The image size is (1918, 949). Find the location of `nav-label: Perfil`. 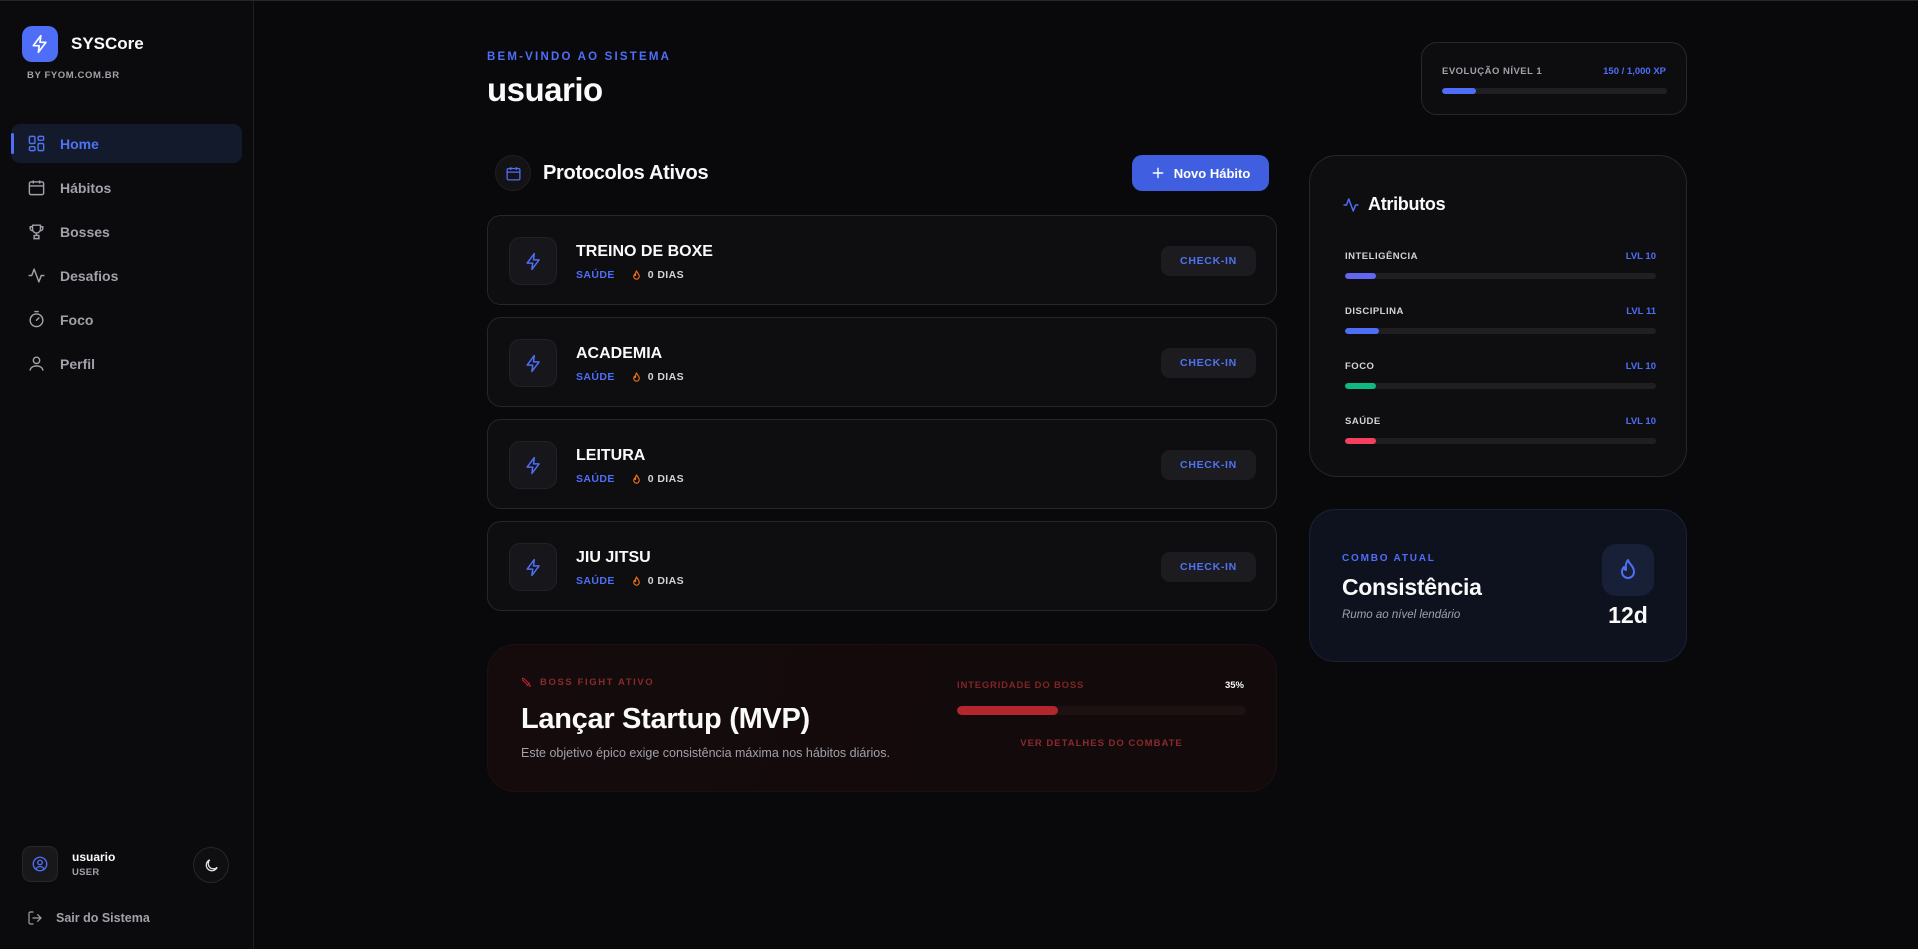

nav-label: Perfil is located at coordinates (78, 363).